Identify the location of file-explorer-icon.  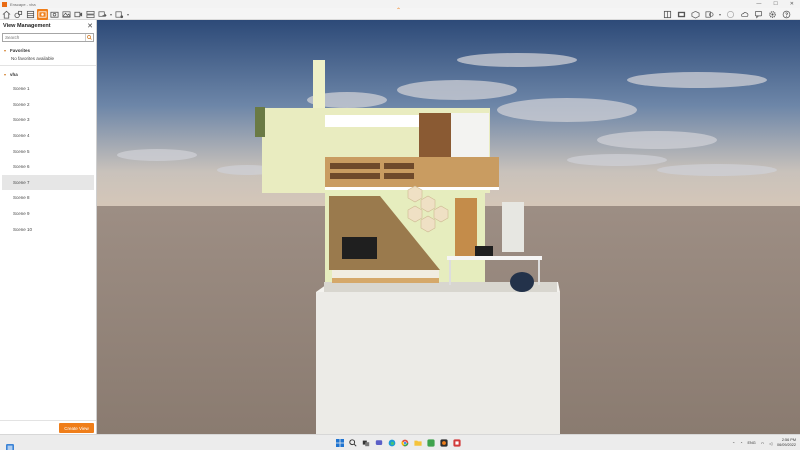
(417, 442).